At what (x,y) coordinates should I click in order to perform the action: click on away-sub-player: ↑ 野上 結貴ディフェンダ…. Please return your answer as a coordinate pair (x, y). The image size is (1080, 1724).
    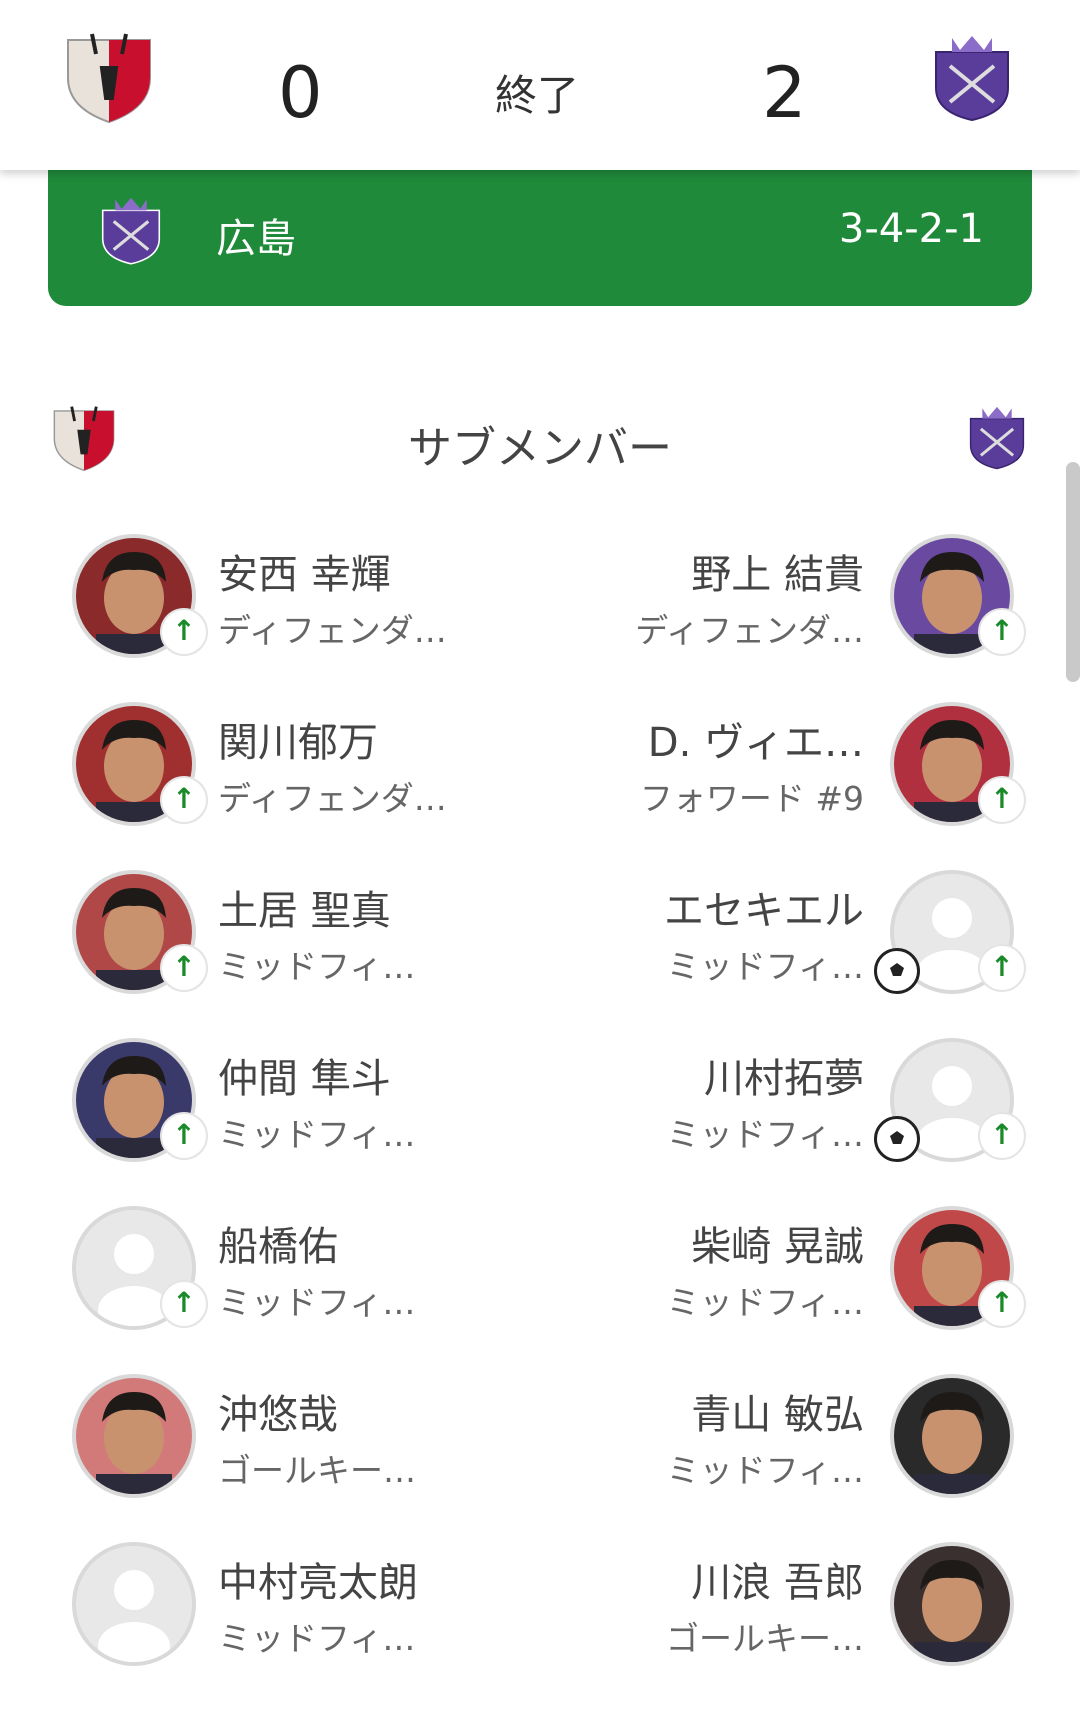
    Looking at the image, I should click on (540, 618).